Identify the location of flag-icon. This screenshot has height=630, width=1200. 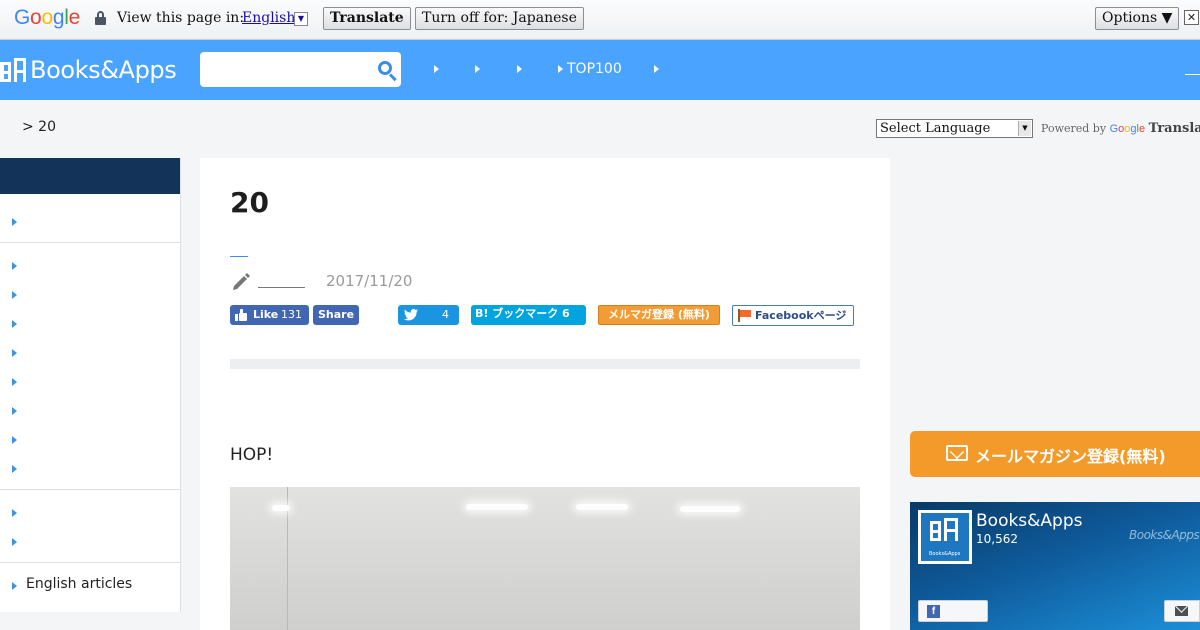
(744, 315).